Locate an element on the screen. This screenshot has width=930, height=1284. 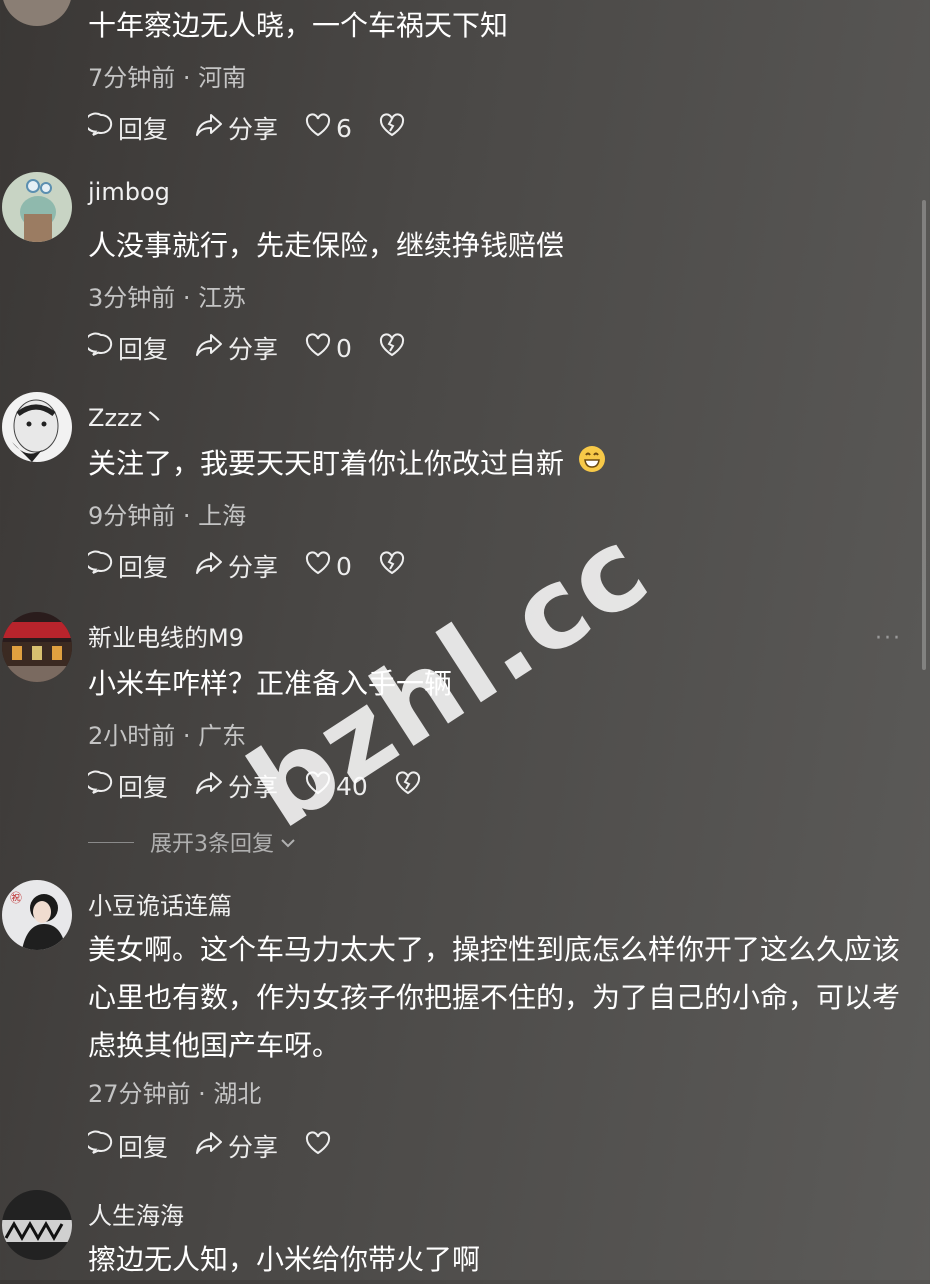
comment-meta: 7分钟前 · 河南 is located at coordinates (167, 78).